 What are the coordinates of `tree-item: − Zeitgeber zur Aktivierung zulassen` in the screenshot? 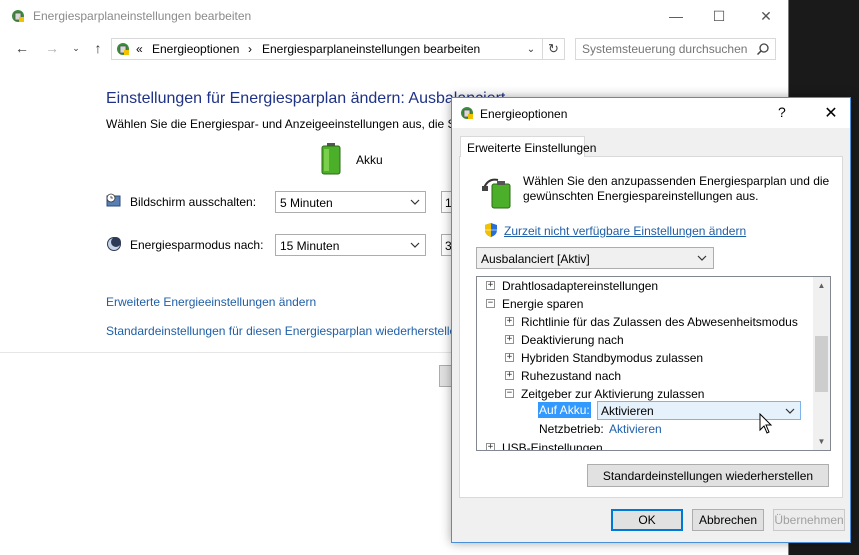 It's located at (644, 394).